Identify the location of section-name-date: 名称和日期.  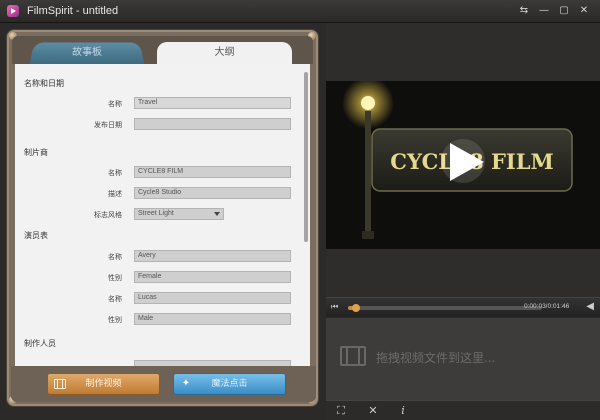
(44, 83).